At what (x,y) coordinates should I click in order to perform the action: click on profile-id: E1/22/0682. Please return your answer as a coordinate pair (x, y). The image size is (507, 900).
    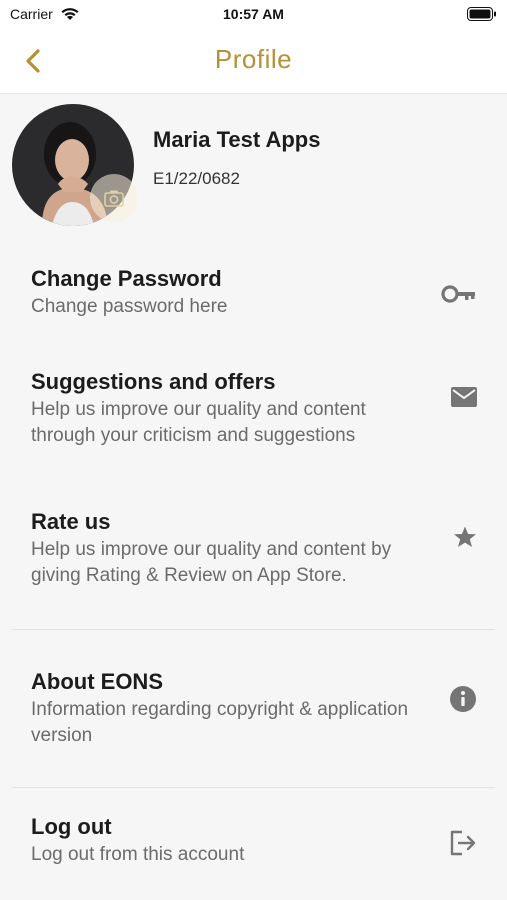
    Looking at the image, I should click on (196, 178).